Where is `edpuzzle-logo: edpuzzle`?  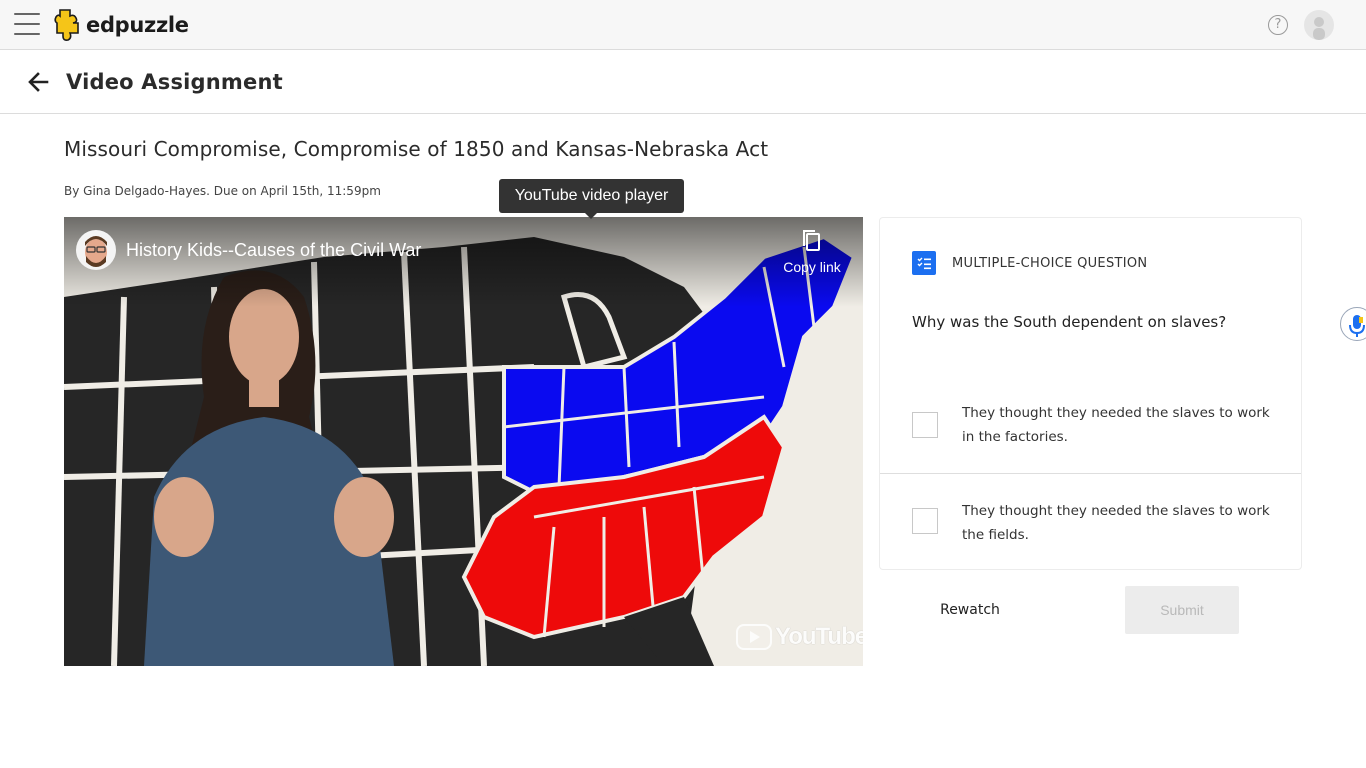 edpuzzle-logo: edpuzzle is located at coordinates (121, 25).